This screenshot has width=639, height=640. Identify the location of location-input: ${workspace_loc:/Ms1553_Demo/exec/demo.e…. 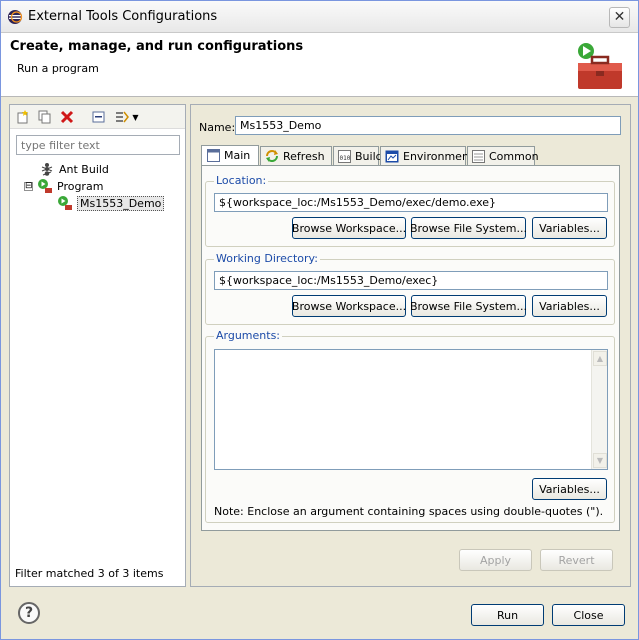
(411, 202).